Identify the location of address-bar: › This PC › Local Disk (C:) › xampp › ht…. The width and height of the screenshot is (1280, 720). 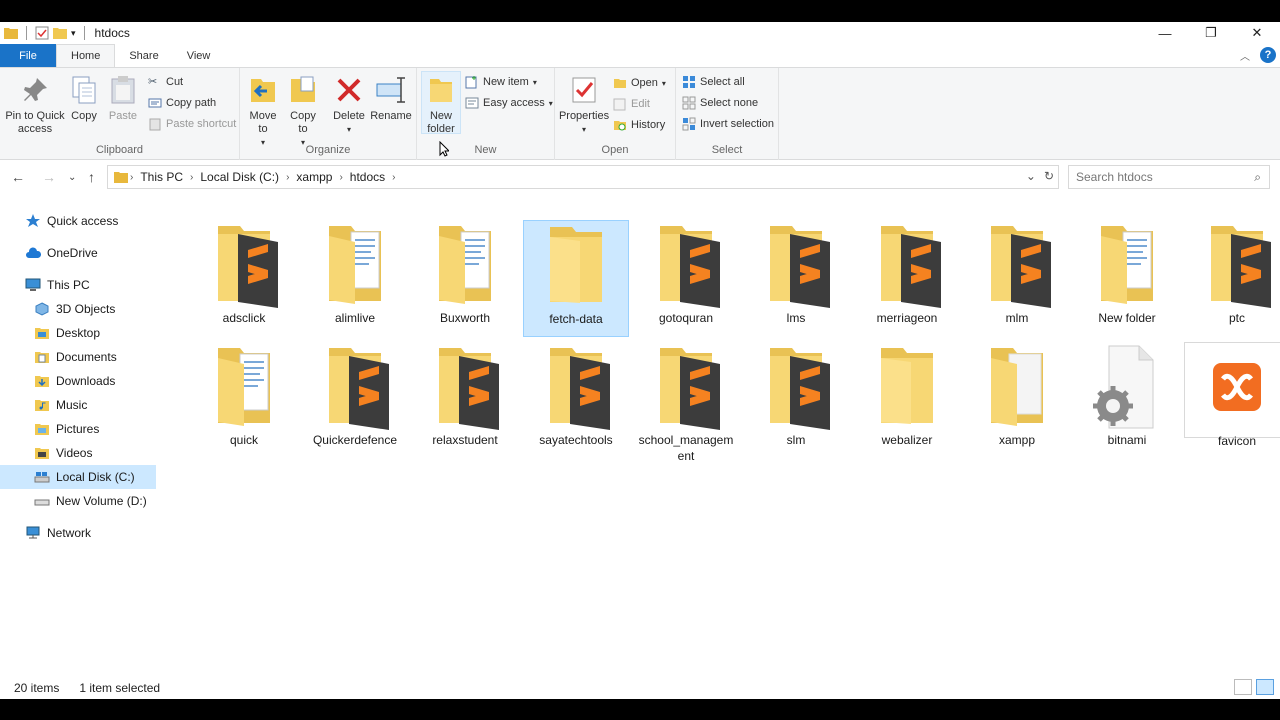
(583, 177).